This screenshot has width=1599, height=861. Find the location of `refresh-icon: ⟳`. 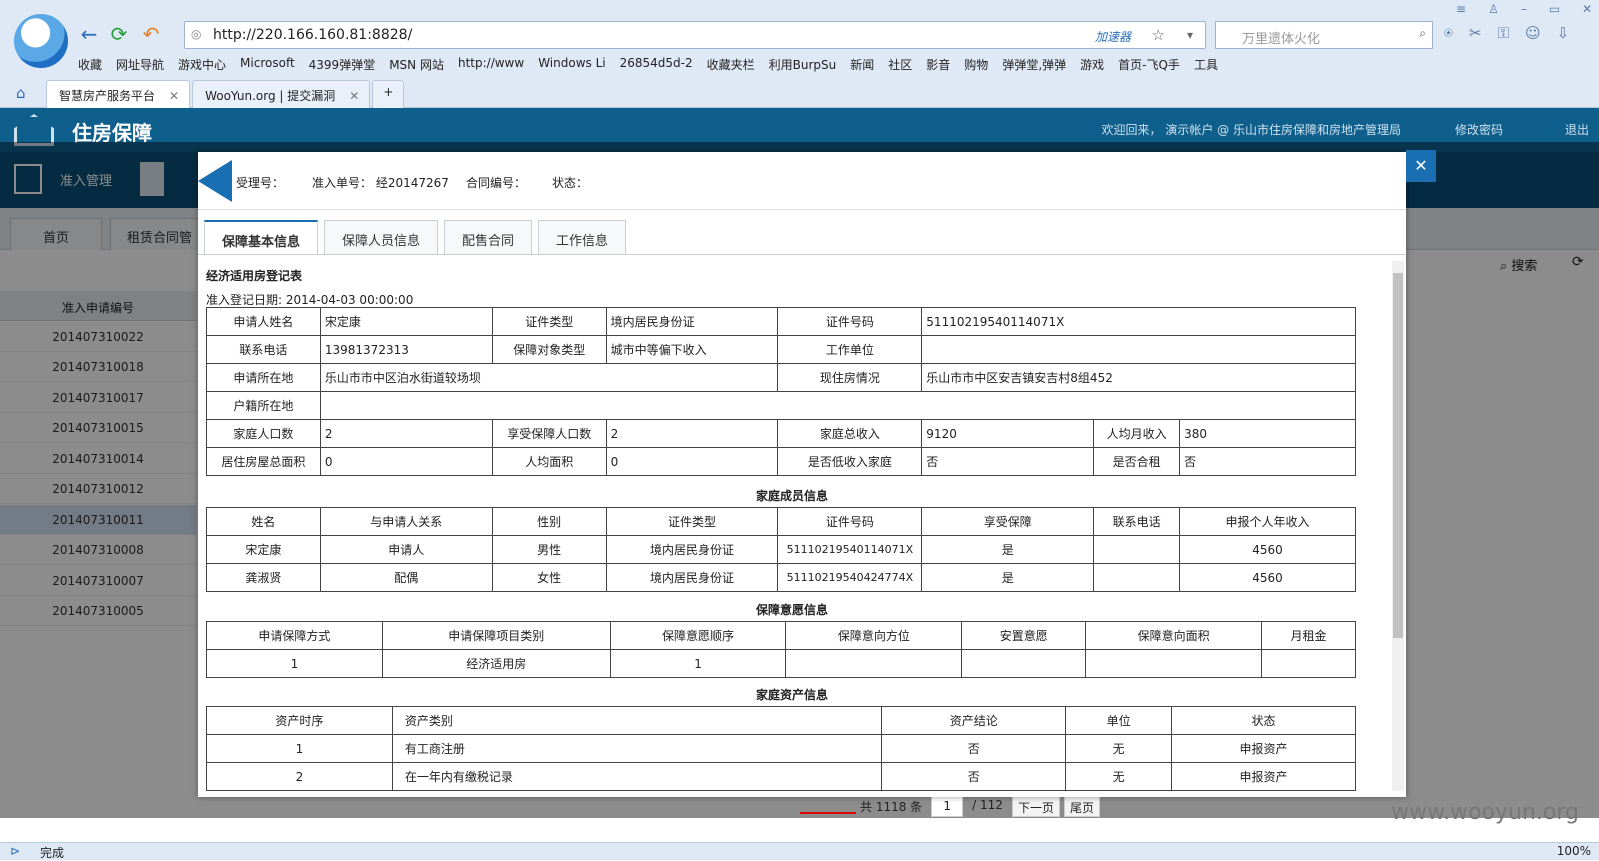

refresh-icon: ⟳ is located at coordinates (119, 34).